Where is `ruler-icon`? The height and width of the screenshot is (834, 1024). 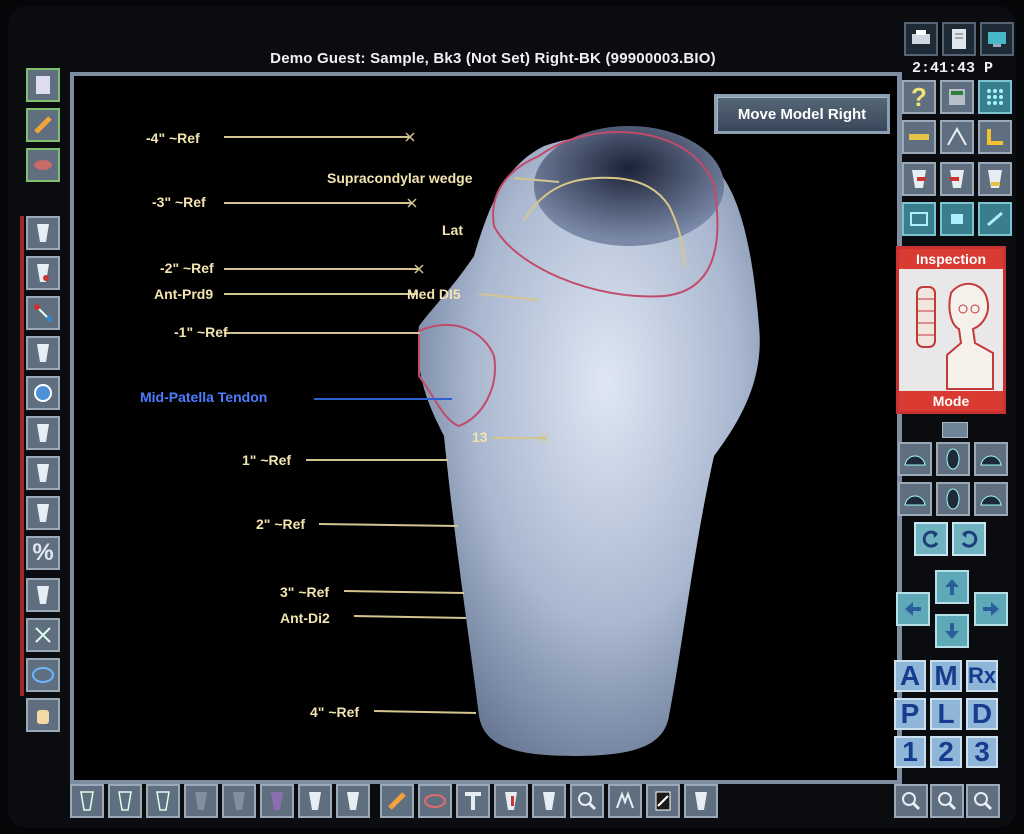 ruler-icon is located at coordinates (919, 137).